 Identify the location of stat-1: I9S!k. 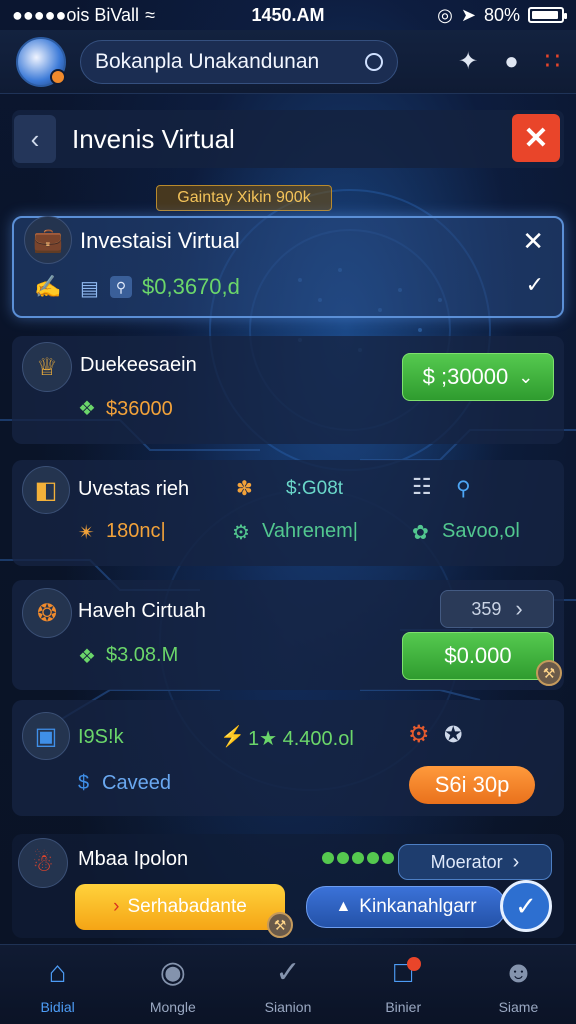
(101, 737).